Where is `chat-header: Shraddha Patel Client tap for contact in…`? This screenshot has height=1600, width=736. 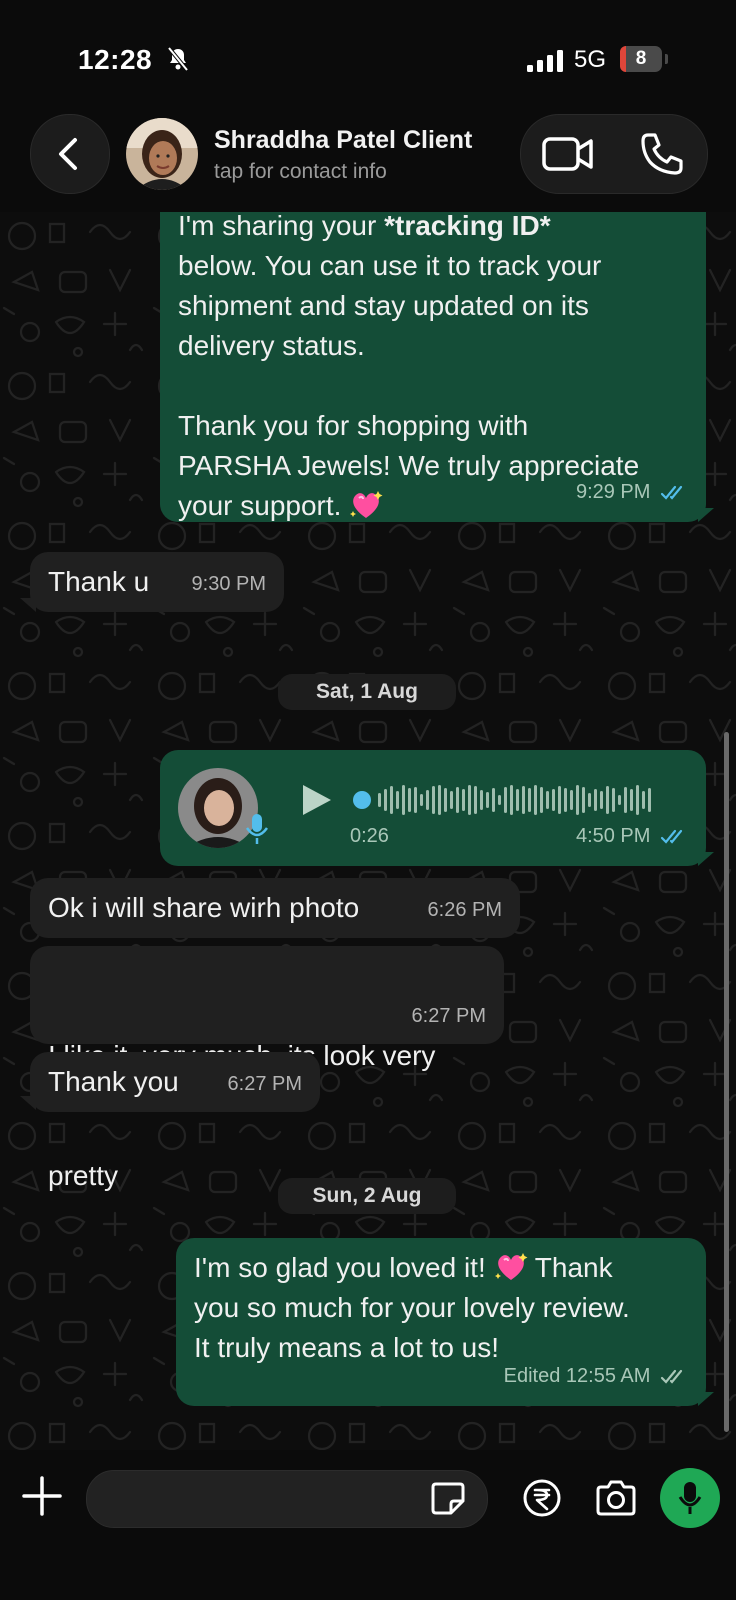
chat-header: Shraddha Patel Client tap for contact in… is located at coordinates (368, 161).